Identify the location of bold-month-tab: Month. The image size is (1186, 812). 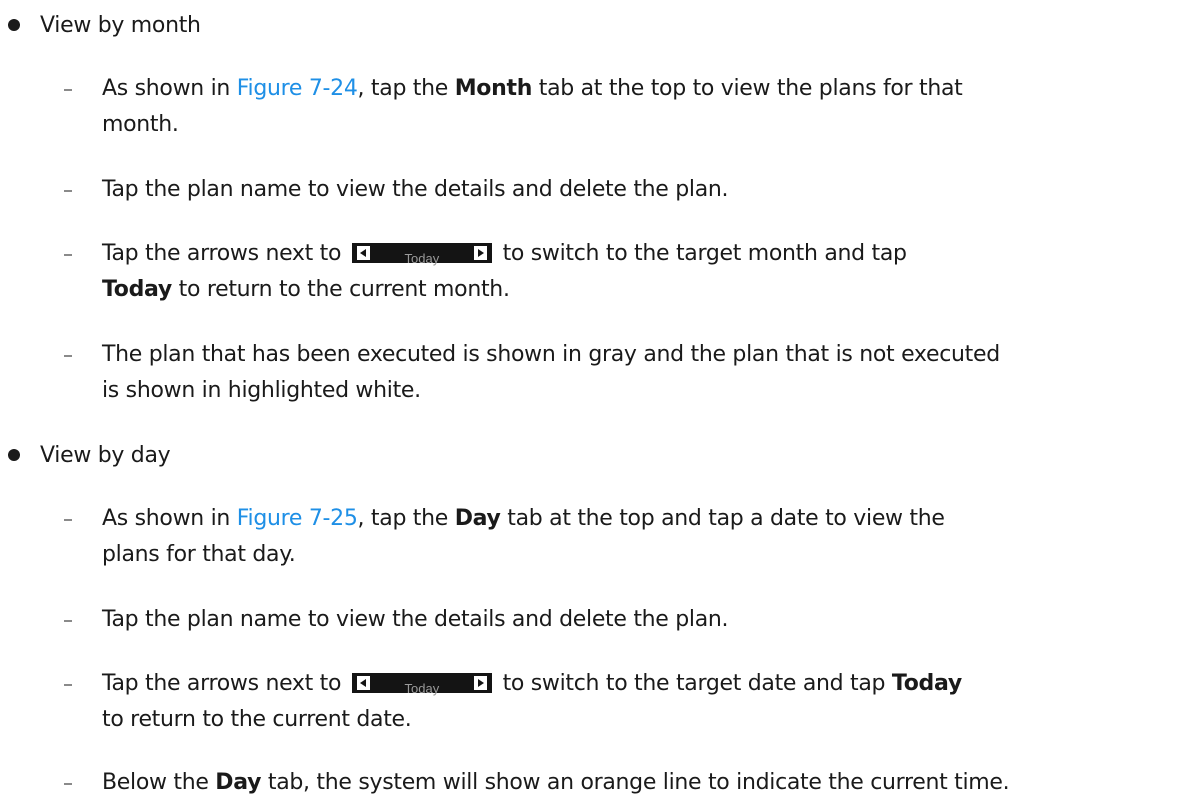
(493, 88).